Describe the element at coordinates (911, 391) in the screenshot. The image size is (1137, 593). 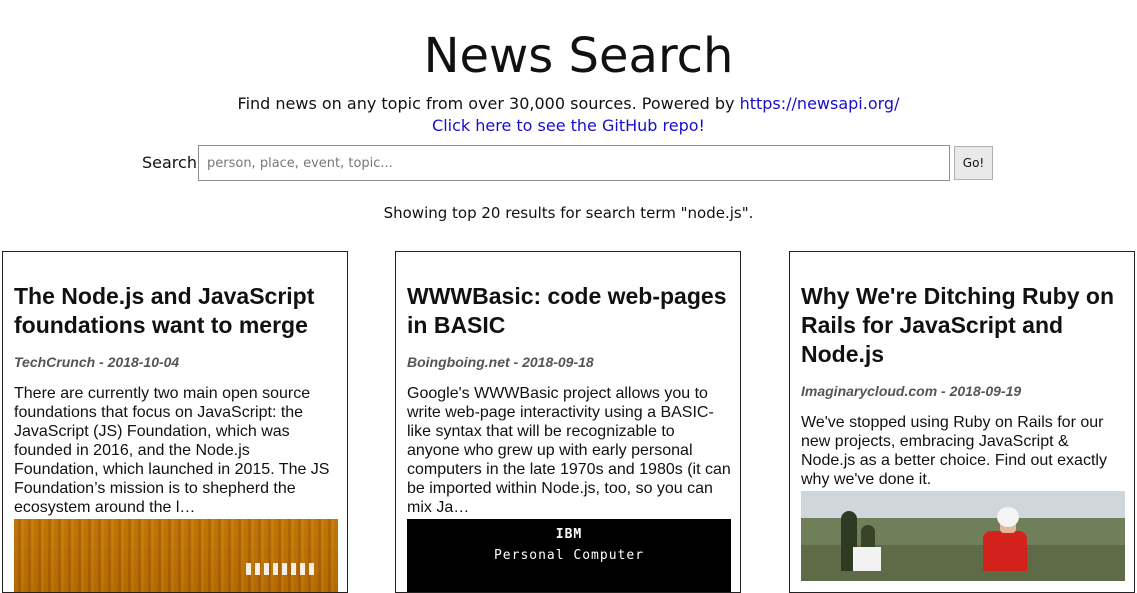
I see `article-source-date: Imaginarycloud.com - 2018-09-19` at that location.